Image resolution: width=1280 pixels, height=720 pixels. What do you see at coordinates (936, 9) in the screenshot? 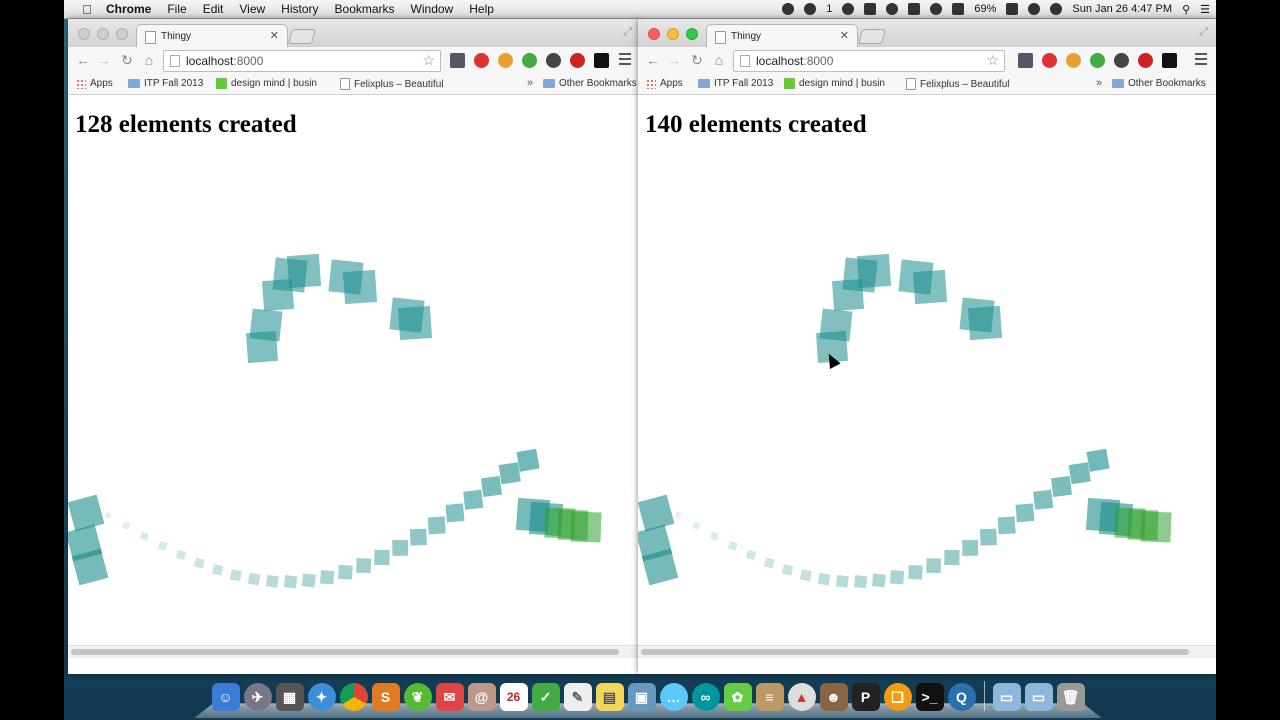
I see `bluetooth-icon` at bounding box center [936, 9].